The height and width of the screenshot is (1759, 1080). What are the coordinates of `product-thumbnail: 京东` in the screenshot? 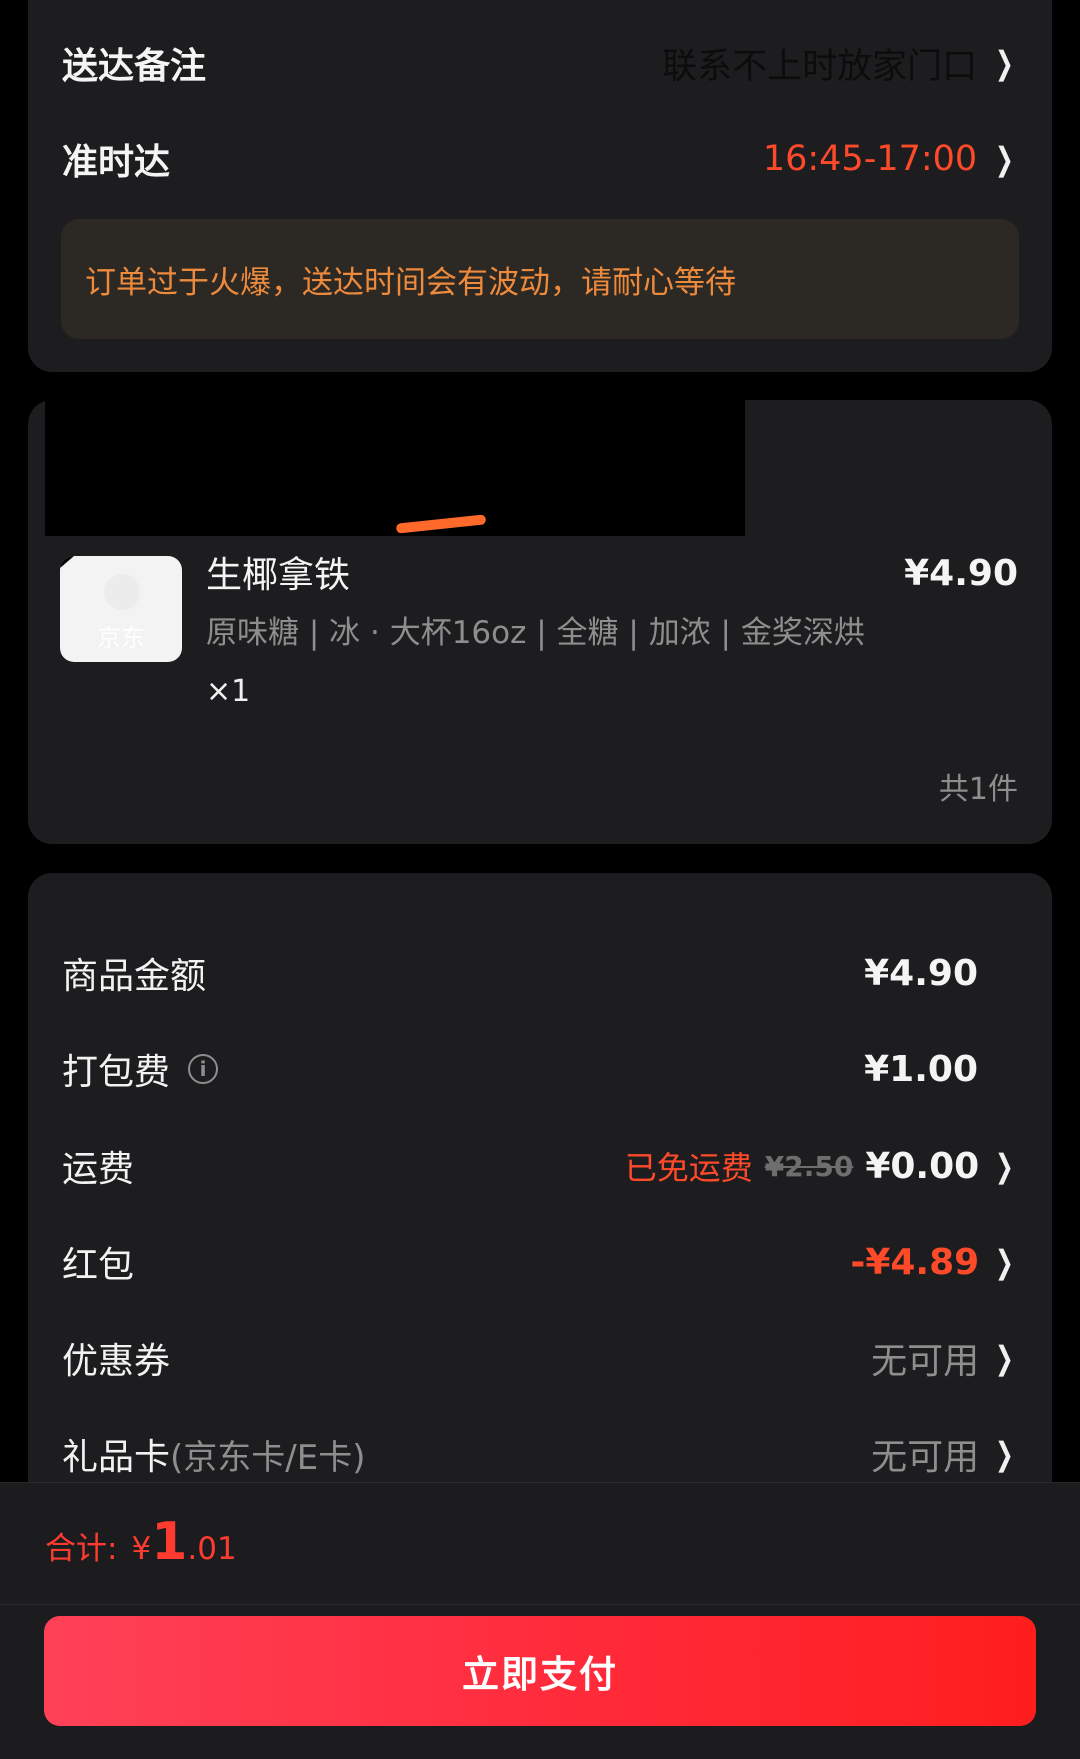 It's located at (121, 609).